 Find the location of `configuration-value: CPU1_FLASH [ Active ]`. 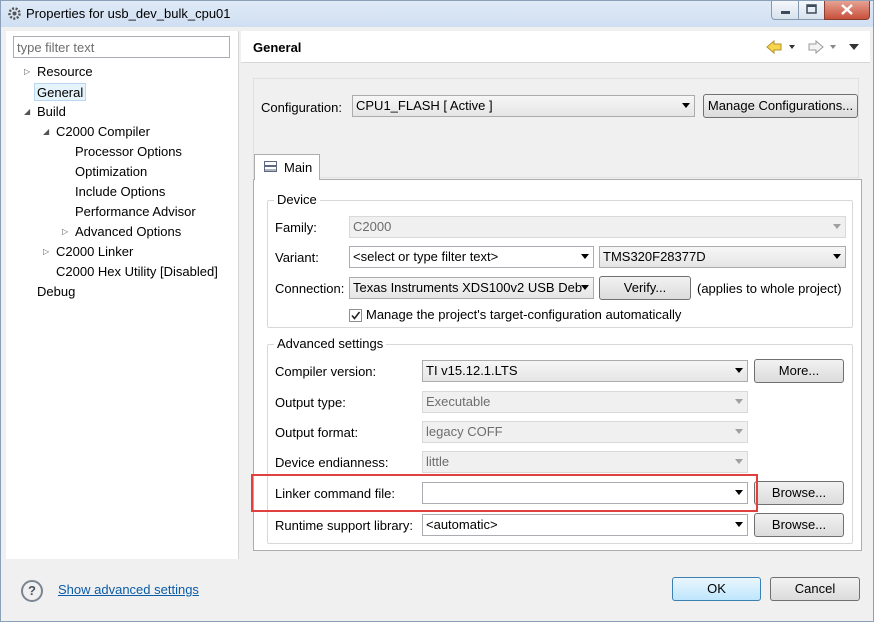

configuration-value: CPU1_FLASH [ Active ] is located at coordinates (424, 105).